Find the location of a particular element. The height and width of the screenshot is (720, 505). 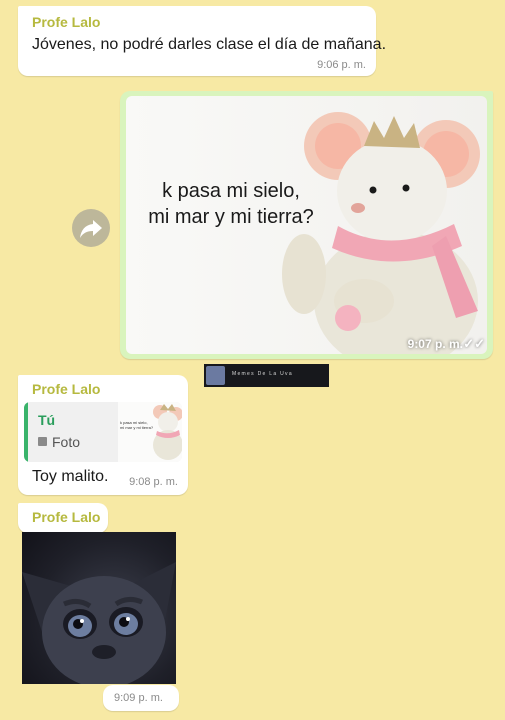

quote-bar is located at coordinates (26, 432).